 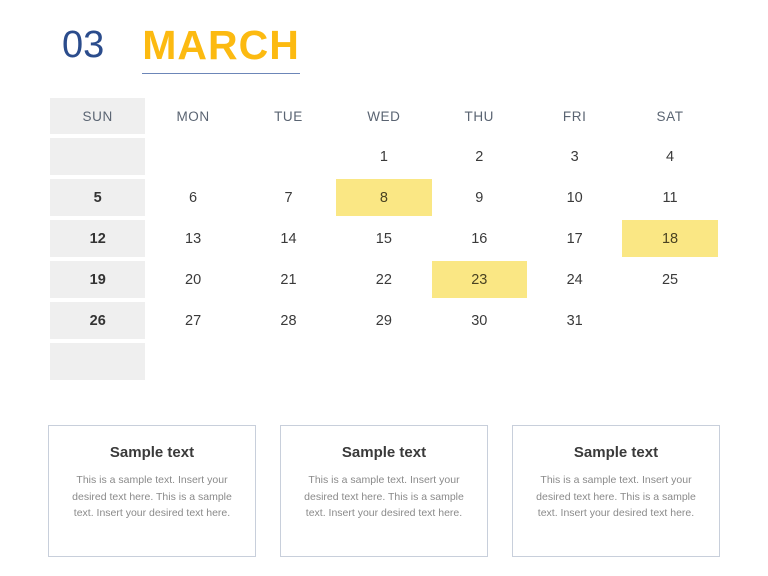 I want to click on calendar-day-cell: 14, so click(x=288, y=238).